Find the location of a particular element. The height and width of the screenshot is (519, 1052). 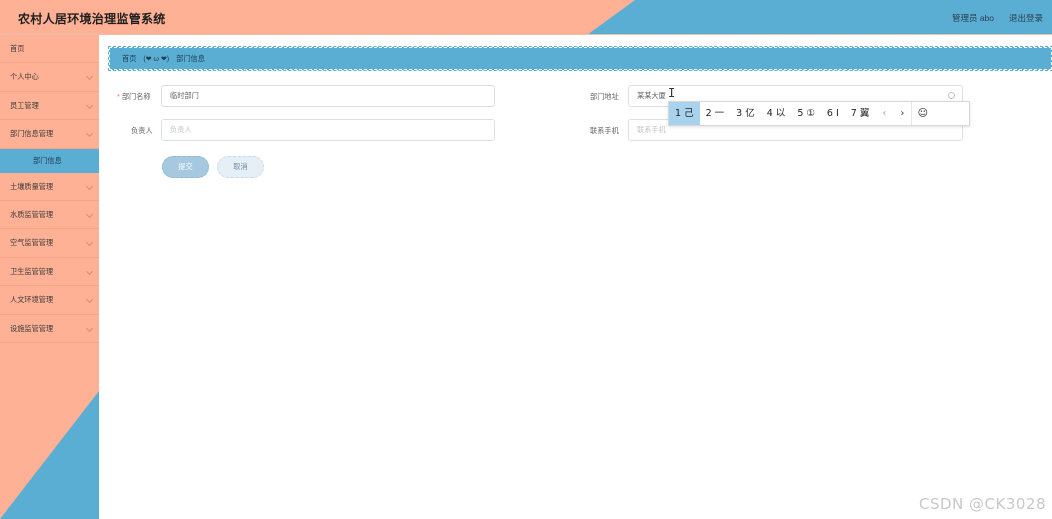

sidebar-item-staff: 员工管理 is located at coordinates (49, 106).